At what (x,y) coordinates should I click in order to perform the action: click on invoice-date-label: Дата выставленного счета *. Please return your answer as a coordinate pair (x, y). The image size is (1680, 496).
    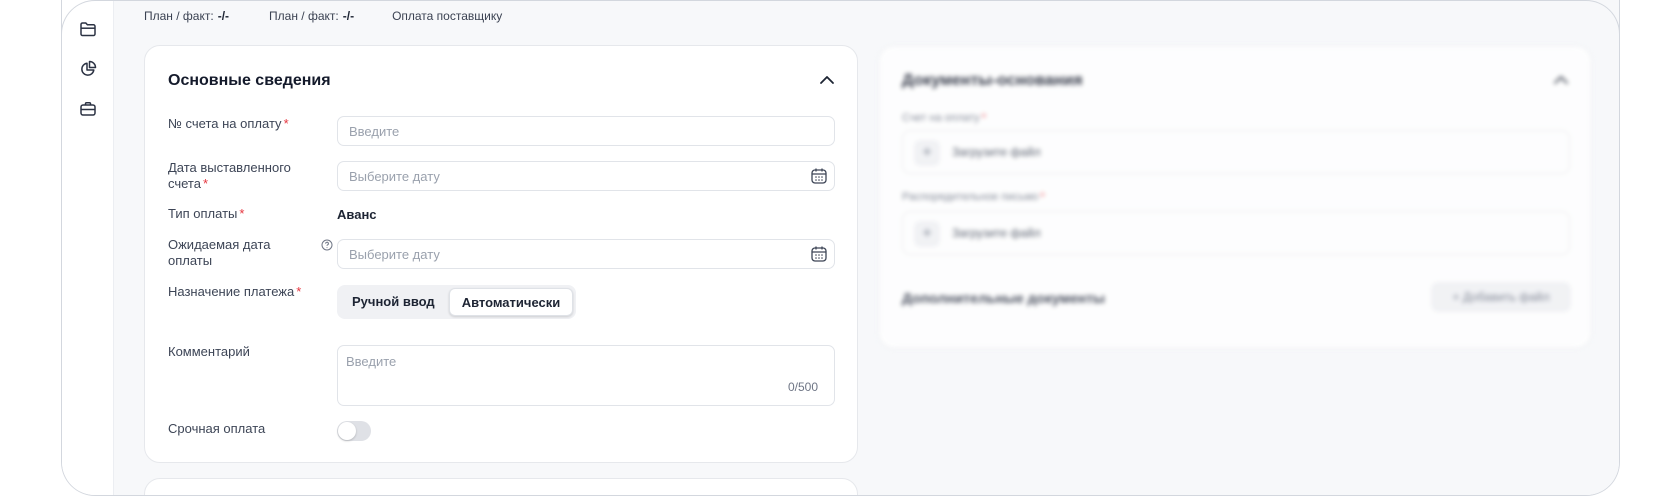
    Looking at the image, I should click on (229, 176).